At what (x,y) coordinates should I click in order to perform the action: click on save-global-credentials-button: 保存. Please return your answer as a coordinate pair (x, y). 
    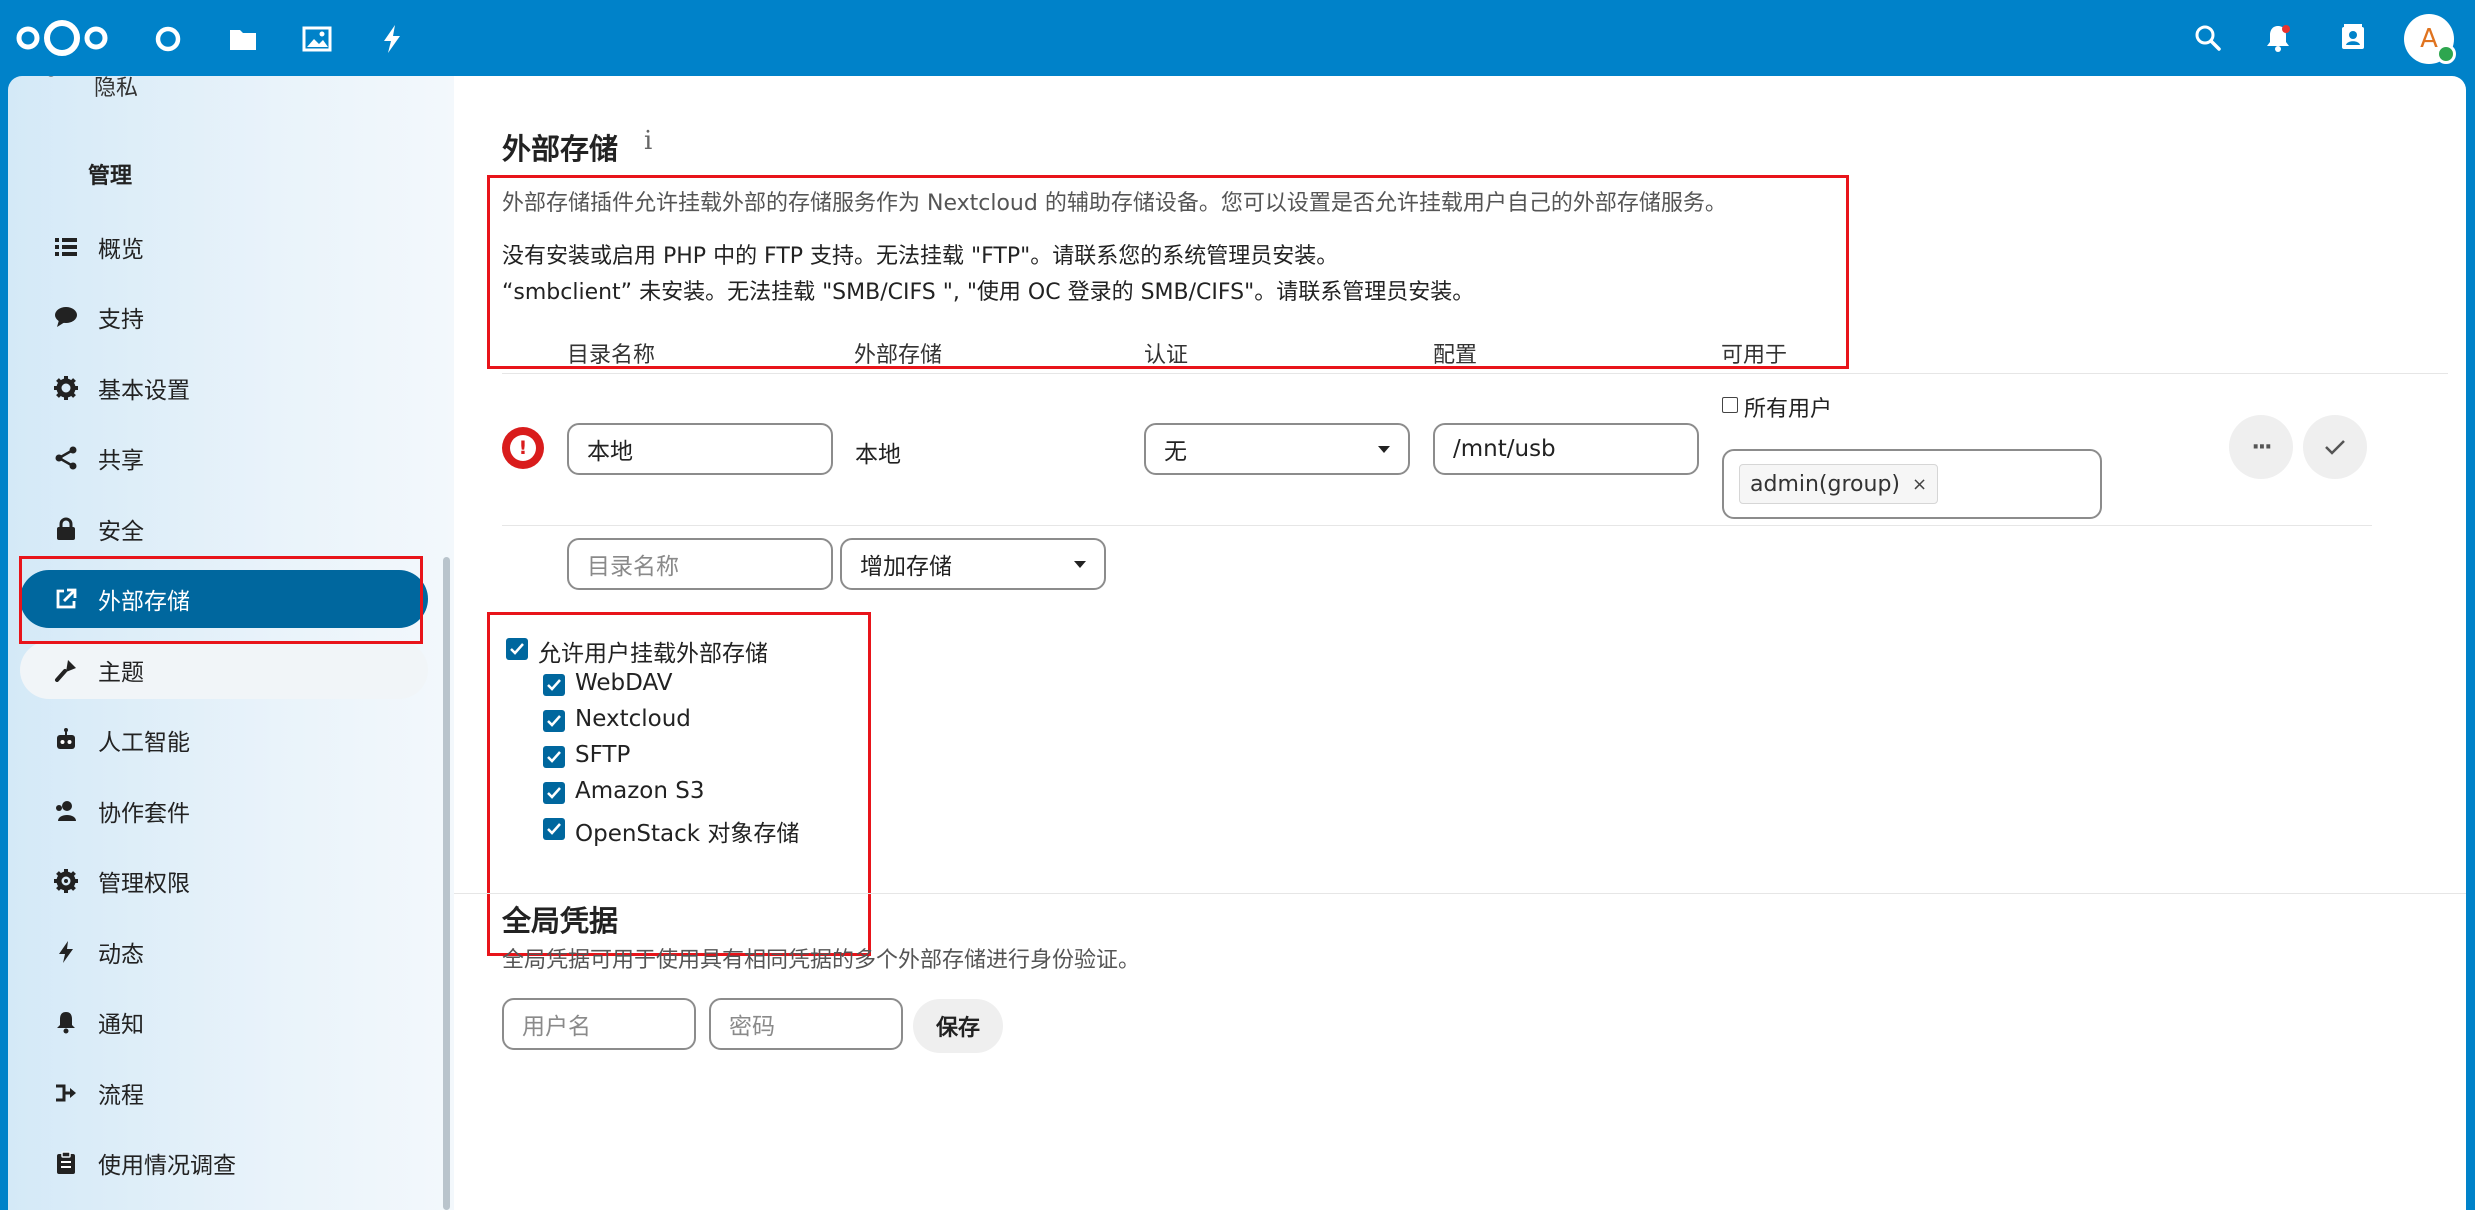
    Looking at the image, I should click on (958, 1026).